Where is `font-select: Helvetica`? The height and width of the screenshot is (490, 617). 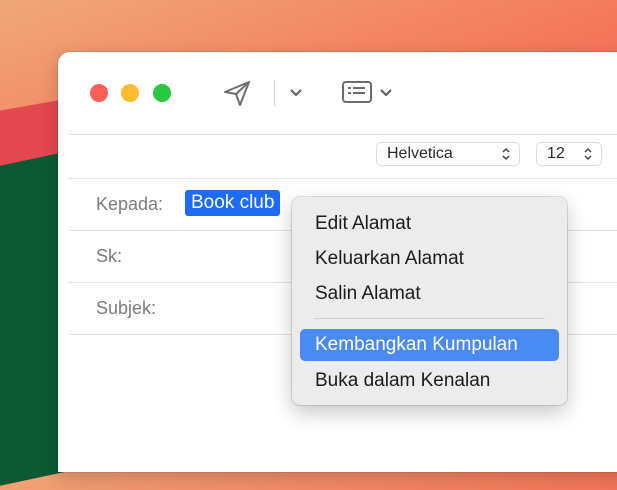 font-select: Helvetica is located at coordinates (448, 154).